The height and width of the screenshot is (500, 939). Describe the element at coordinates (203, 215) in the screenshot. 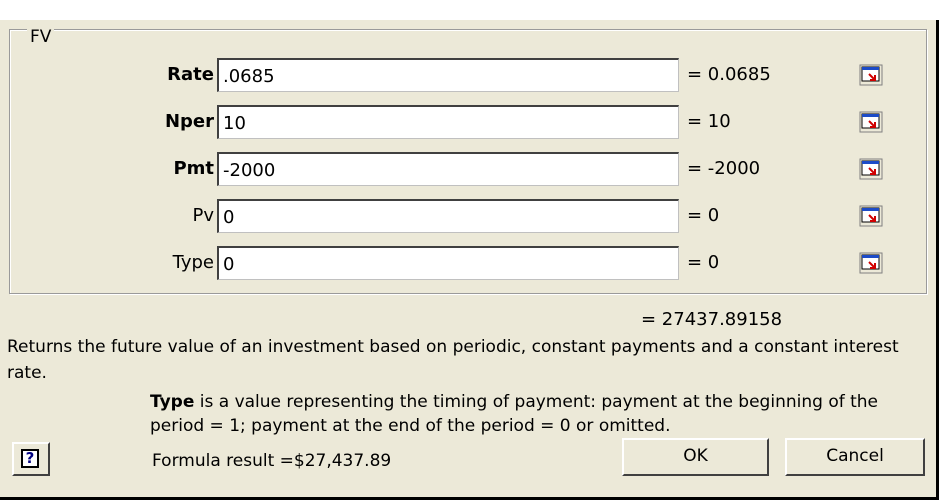

I see `argument-label: Pv` at that location.